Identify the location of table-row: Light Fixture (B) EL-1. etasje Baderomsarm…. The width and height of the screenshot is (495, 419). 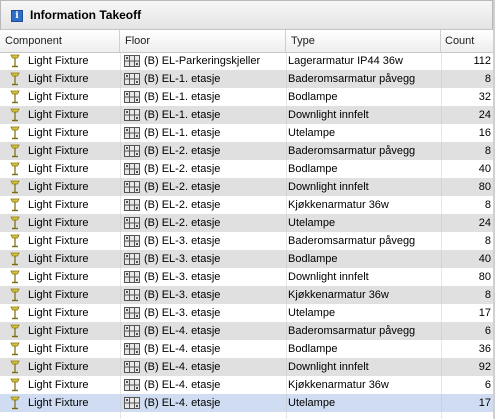
(247, 79).